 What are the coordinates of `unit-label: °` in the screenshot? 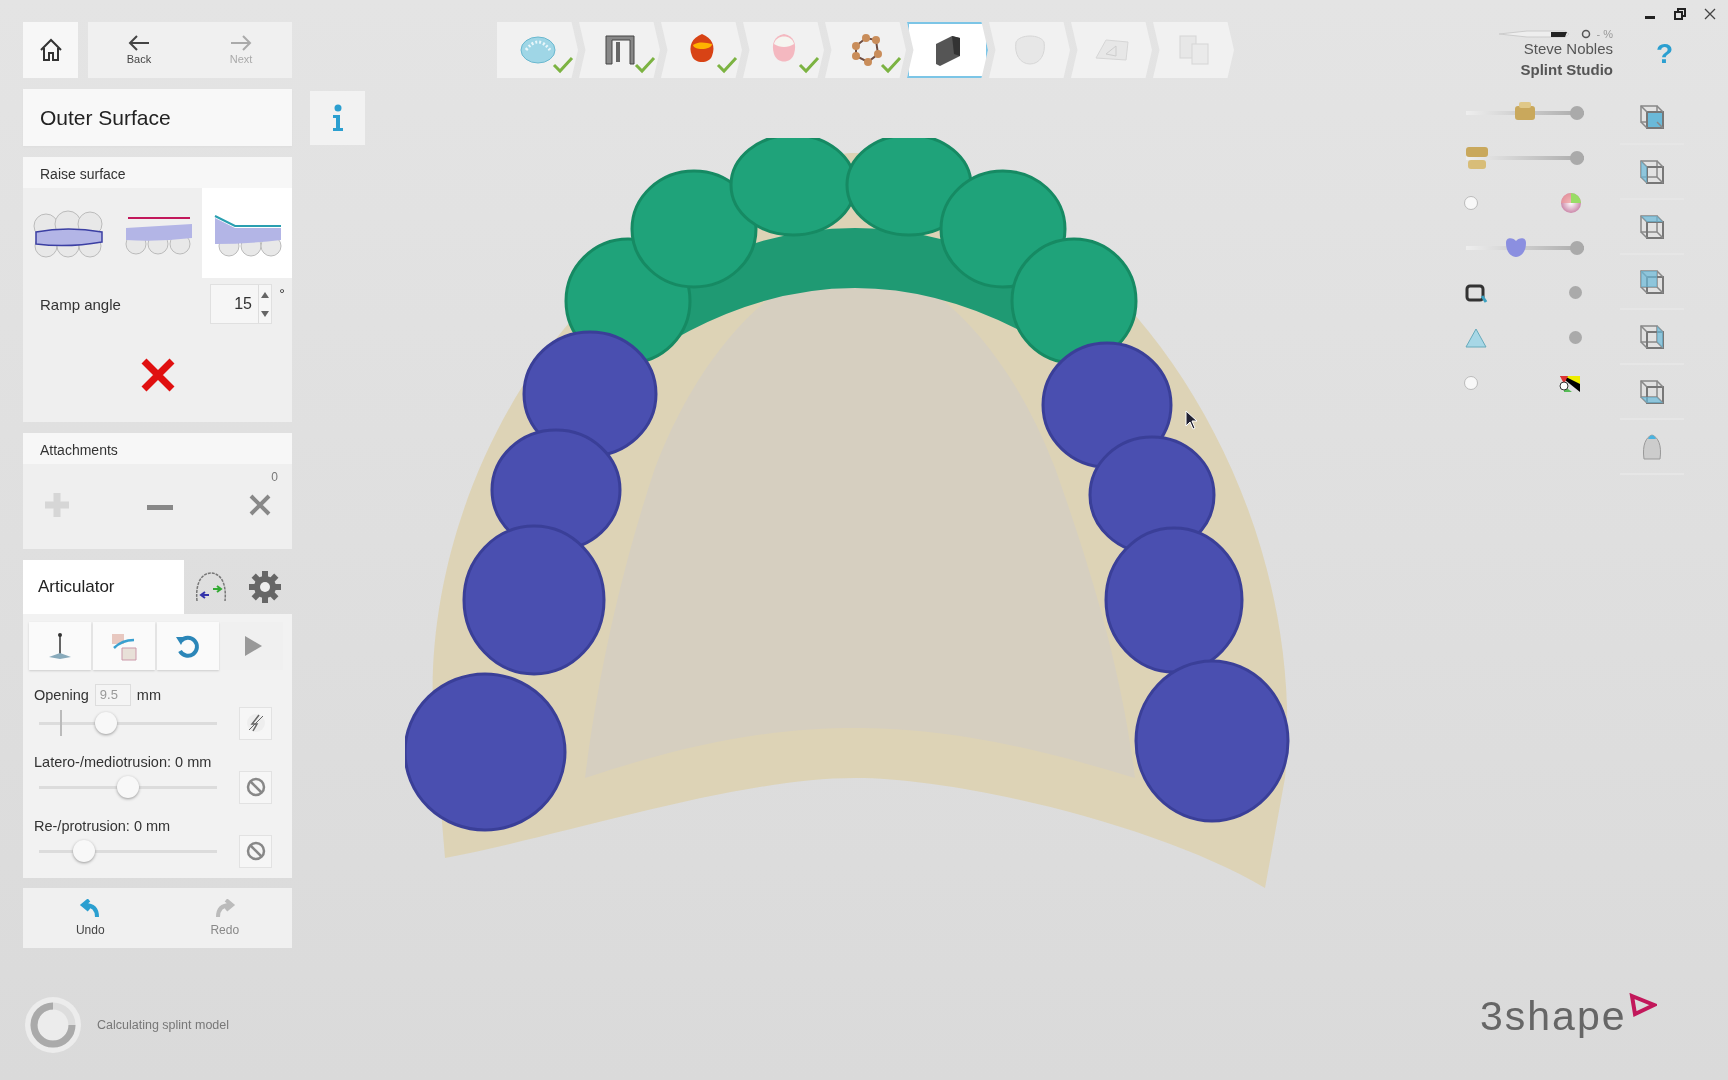 It's located at (282, 294).